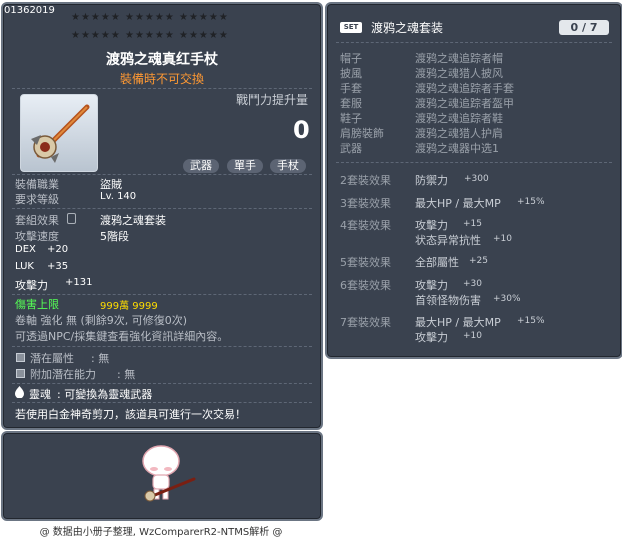 This screenshot has width=622, height=538. I want to click on set-effect-7-value: +10, so click(472, 336).